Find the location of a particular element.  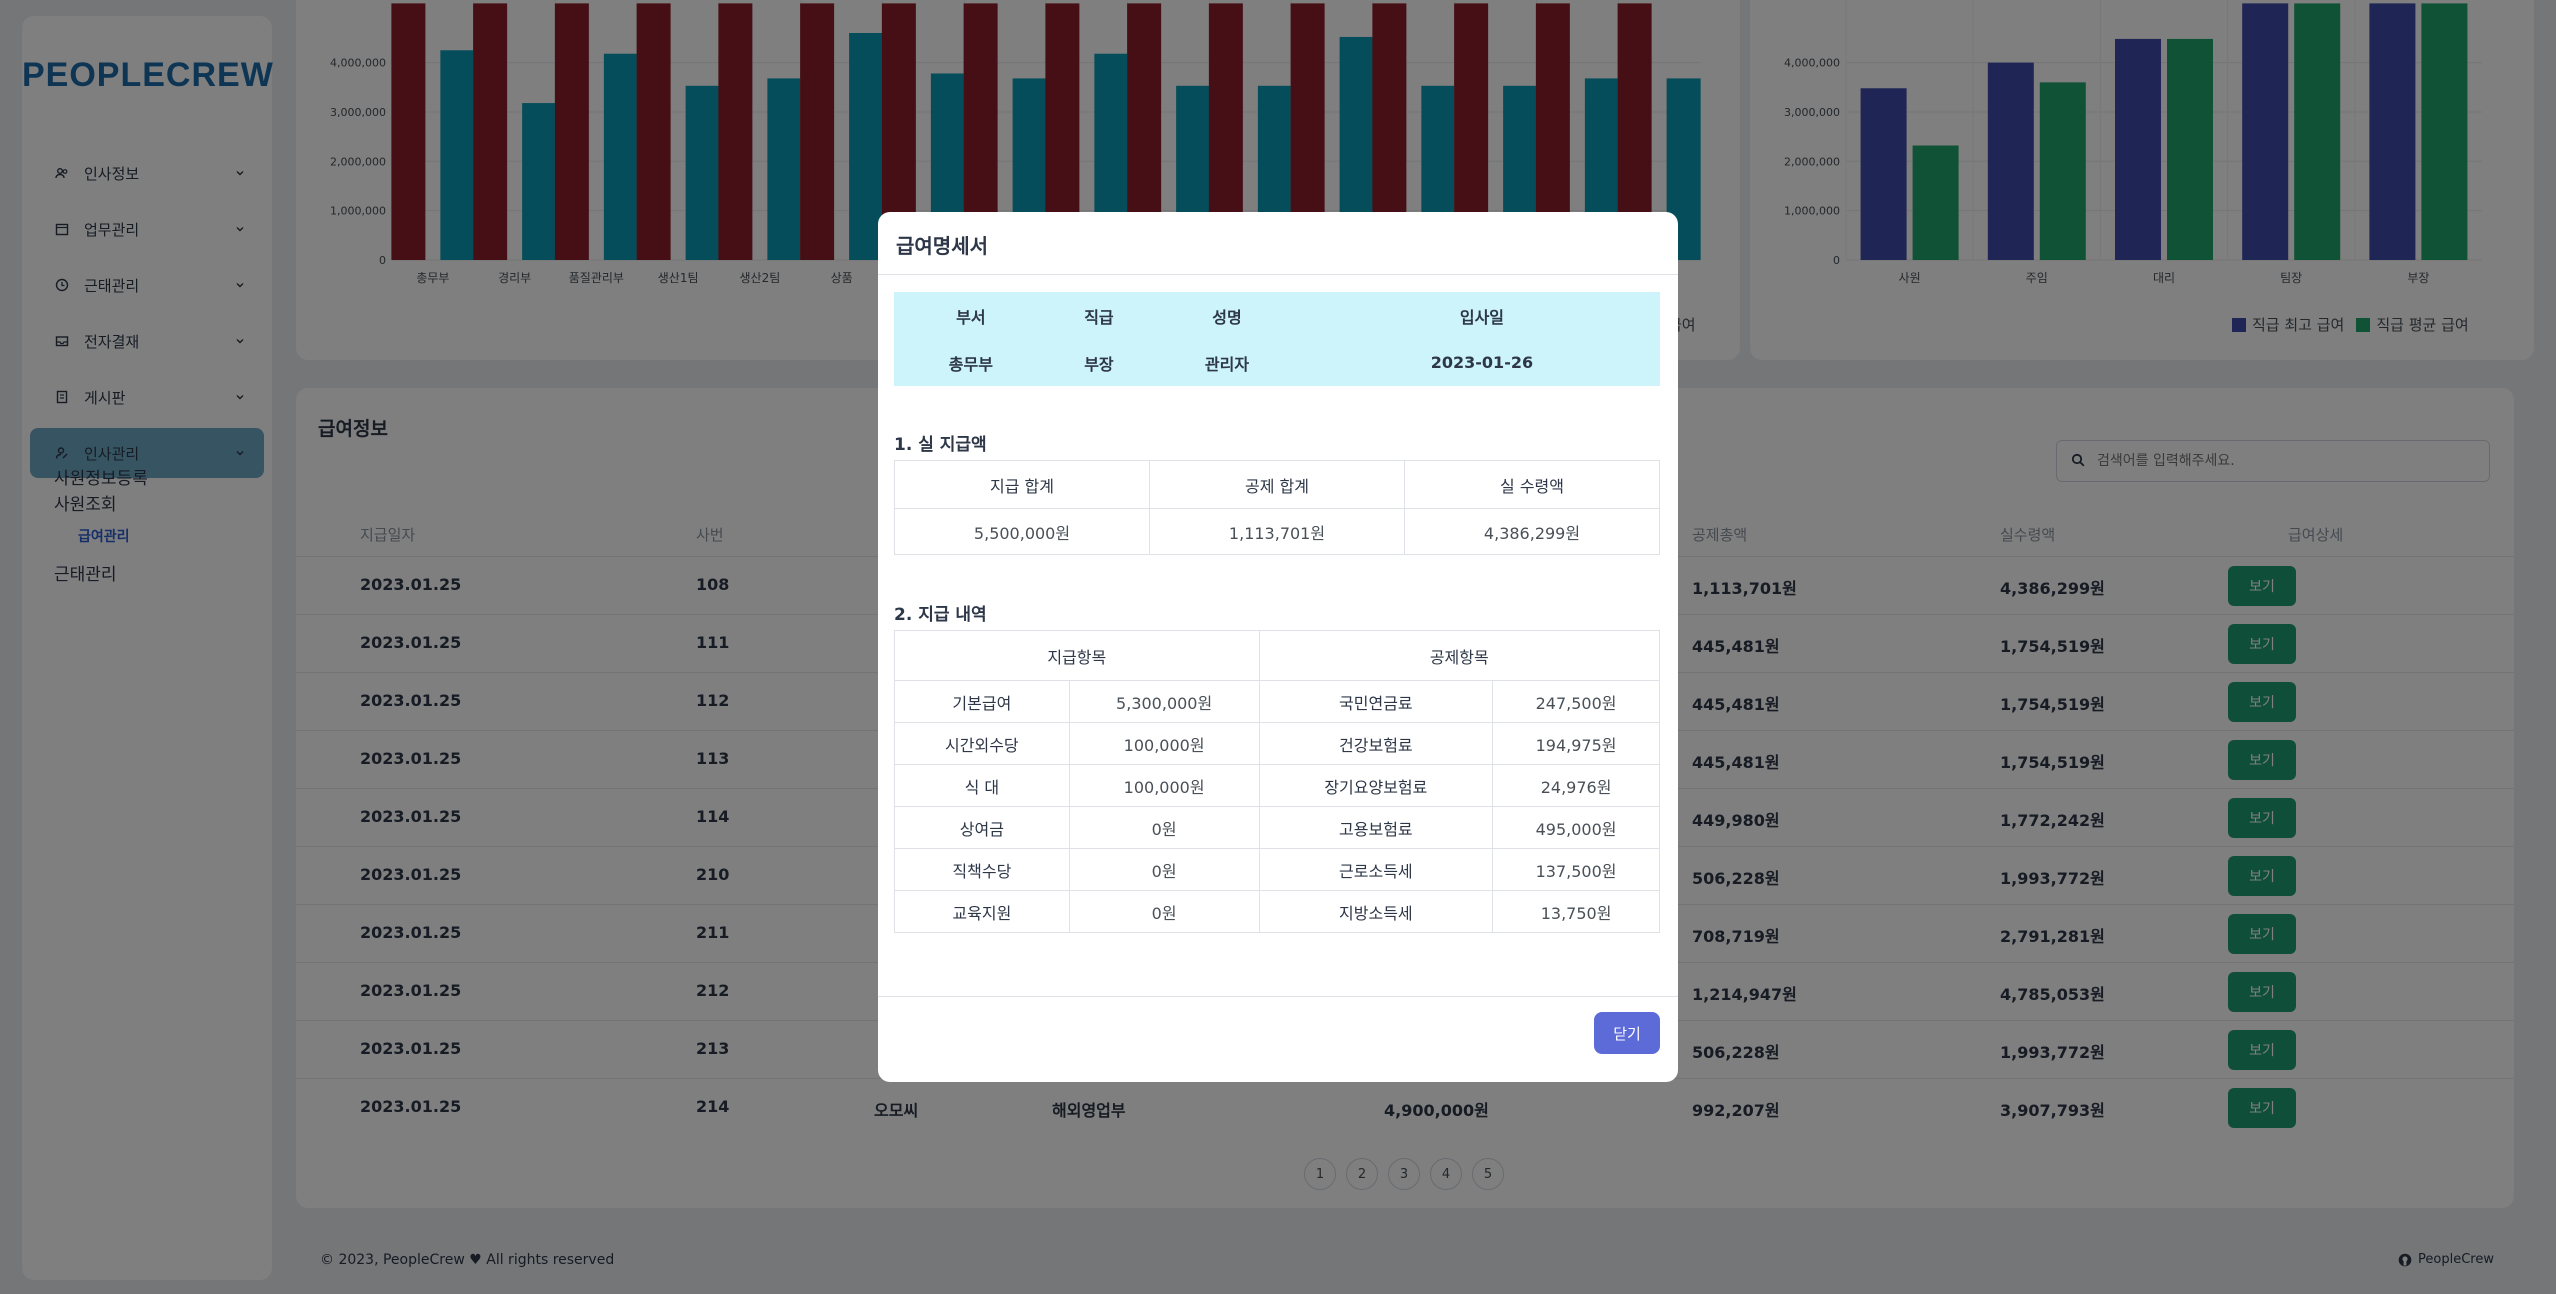

info-header-dept: 부서 is located at coordinates (971, 317).